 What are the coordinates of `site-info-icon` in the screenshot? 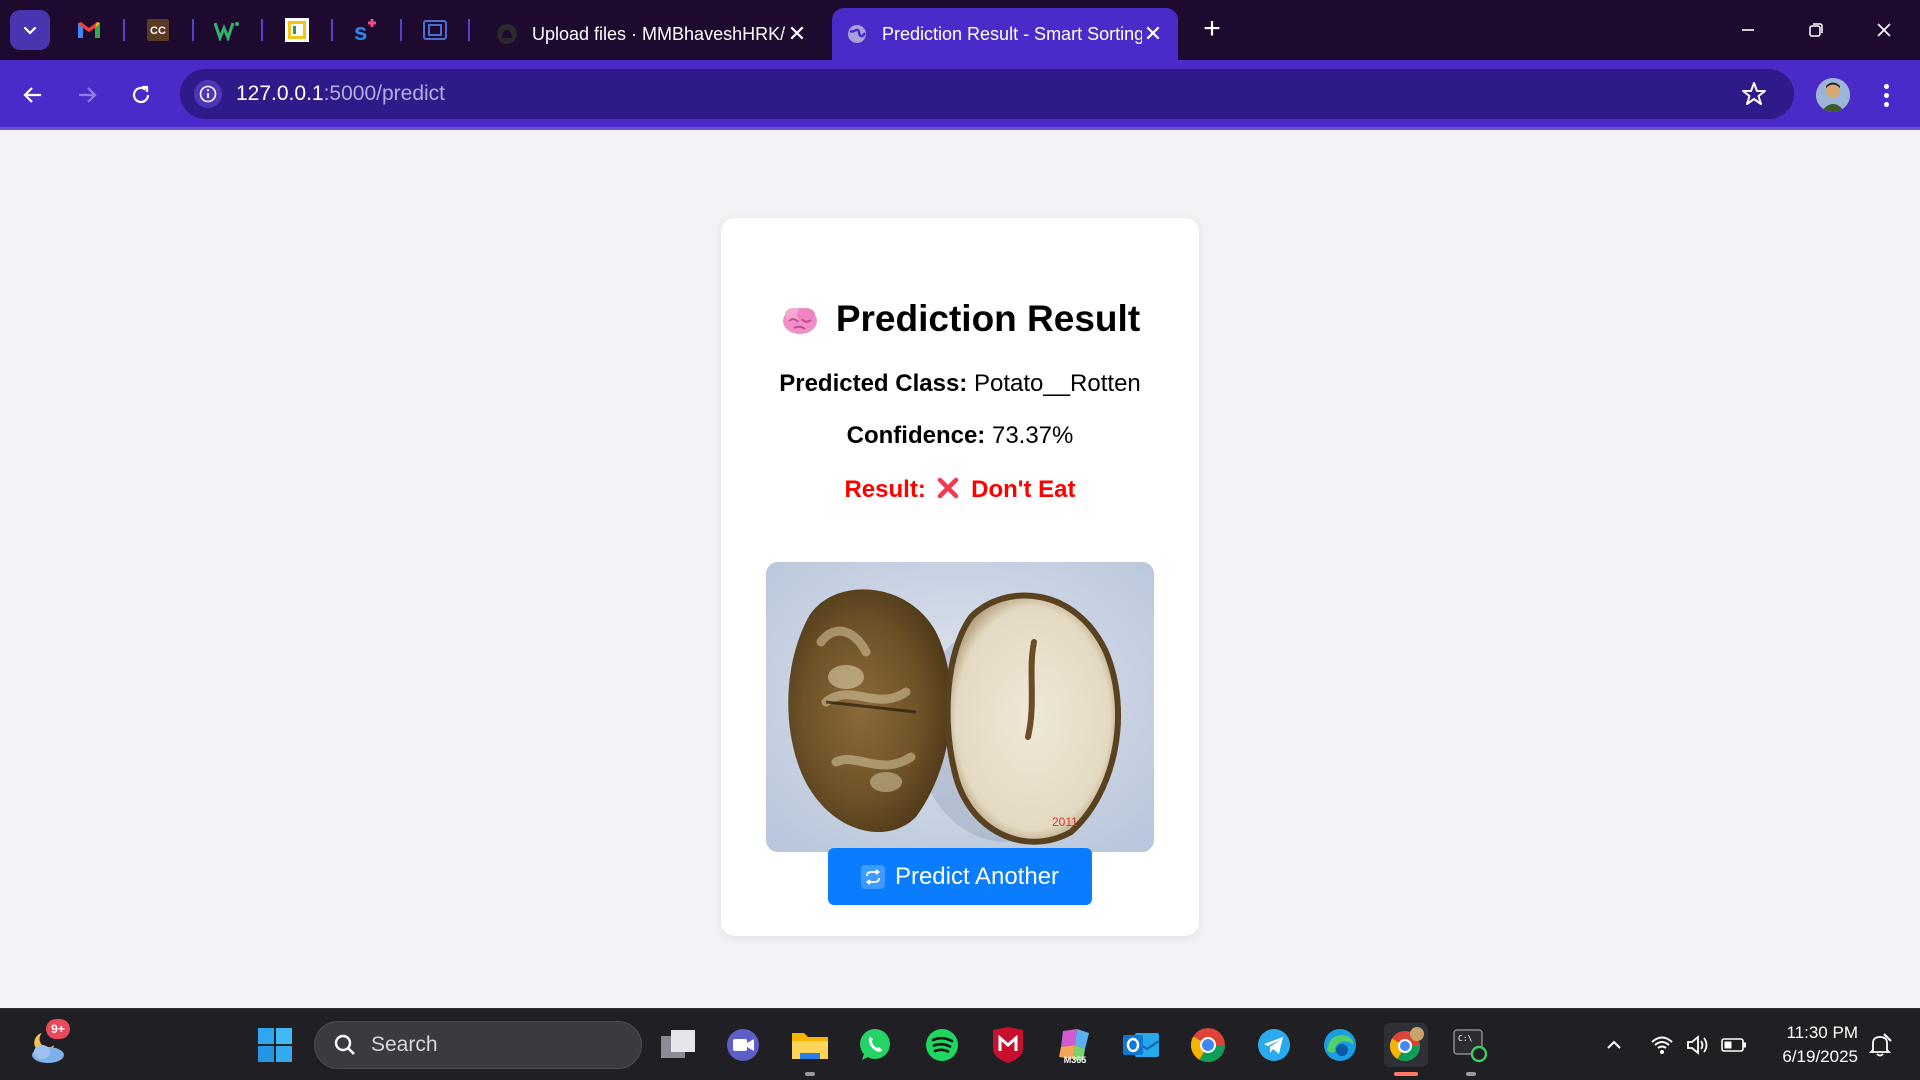 It's located at (208, 94).